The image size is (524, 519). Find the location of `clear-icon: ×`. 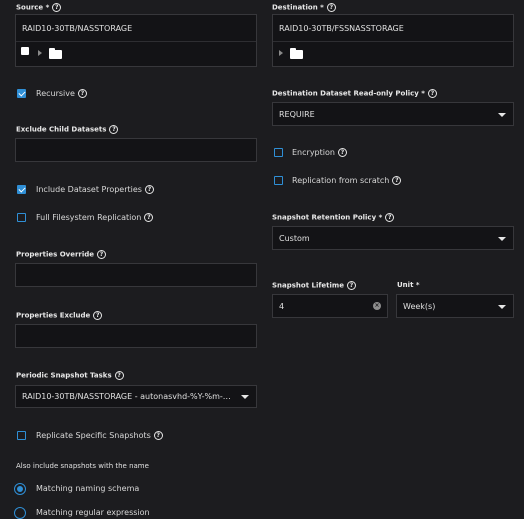

clear-icon: × is located at coordinates (377, 306).